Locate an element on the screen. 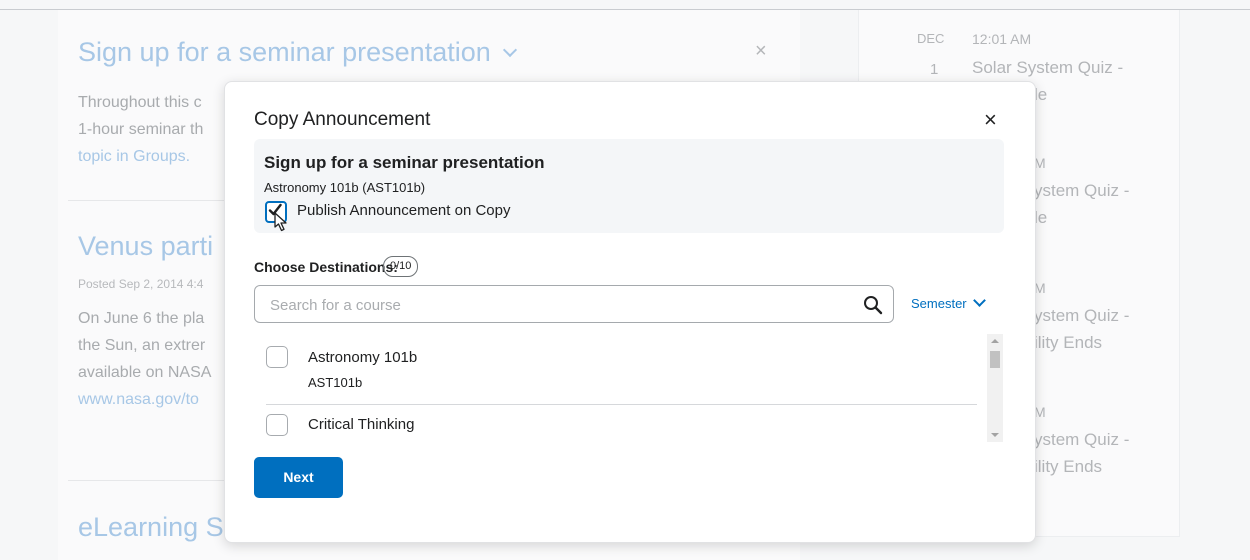  list-item: Critical Thinking is located at coordinates (621, 427).